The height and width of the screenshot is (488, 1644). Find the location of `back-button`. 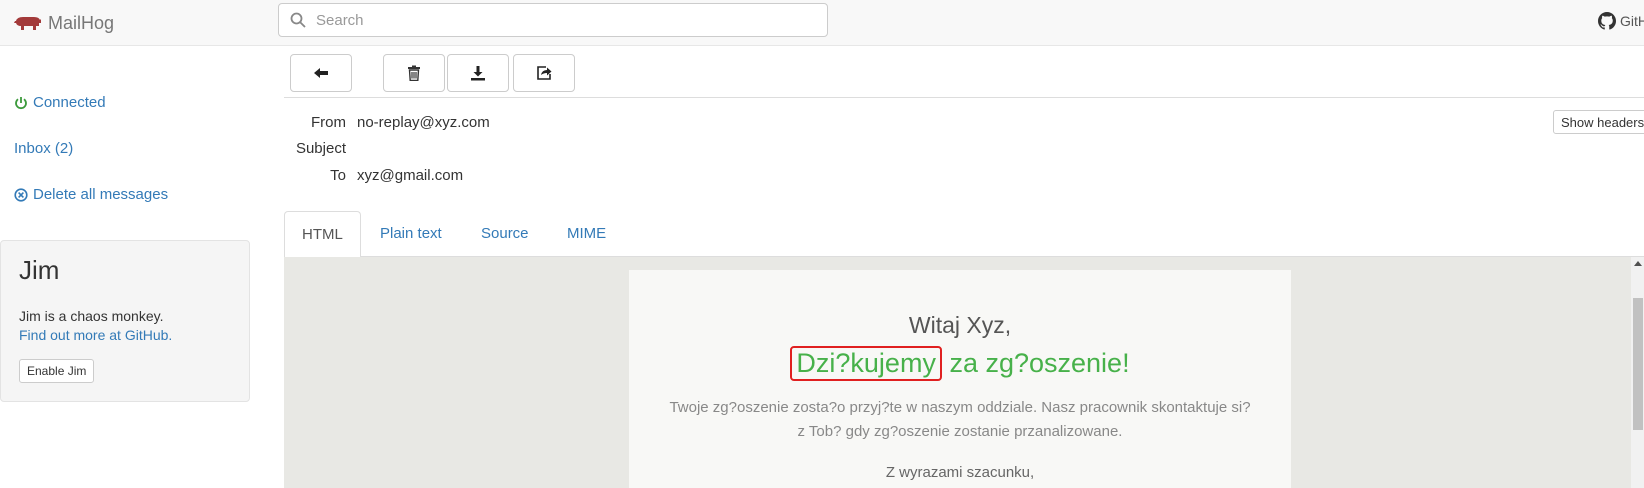

back-button is located at coordinates (321, 73).